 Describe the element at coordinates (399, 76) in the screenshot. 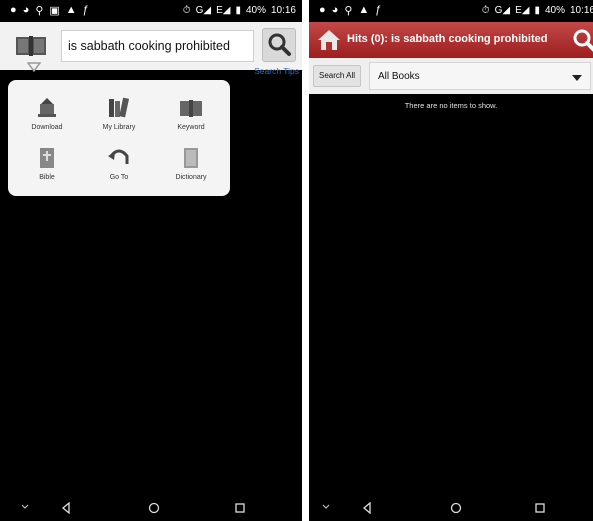

I see `book-filter-value: All Books` at that location.